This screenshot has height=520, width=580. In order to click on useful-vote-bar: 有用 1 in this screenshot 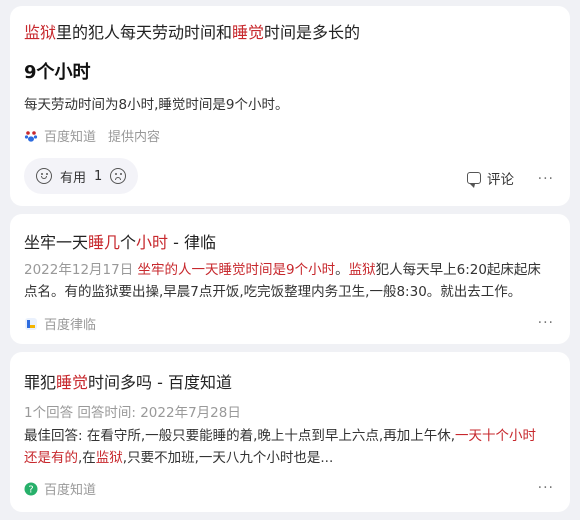, I will do `click(81, 176)`.